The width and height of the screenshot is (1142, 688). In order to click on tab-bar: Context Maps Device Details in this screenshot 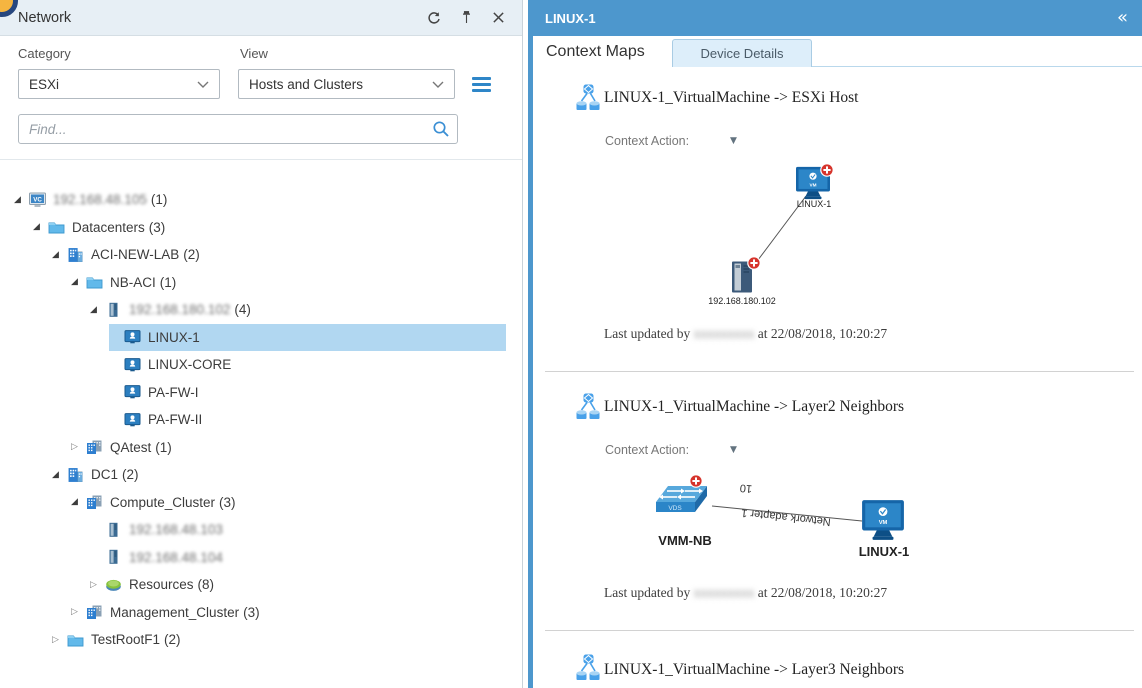, I will do `click(836, 51)`.